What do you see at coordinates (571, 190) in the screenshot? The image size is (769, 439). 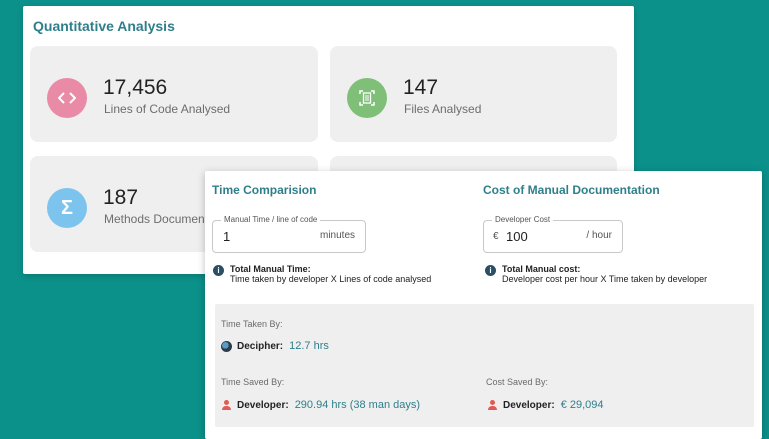 I see `cost-documentation-title: Cost of Manual Documentation` at bounding box center [571, 190].